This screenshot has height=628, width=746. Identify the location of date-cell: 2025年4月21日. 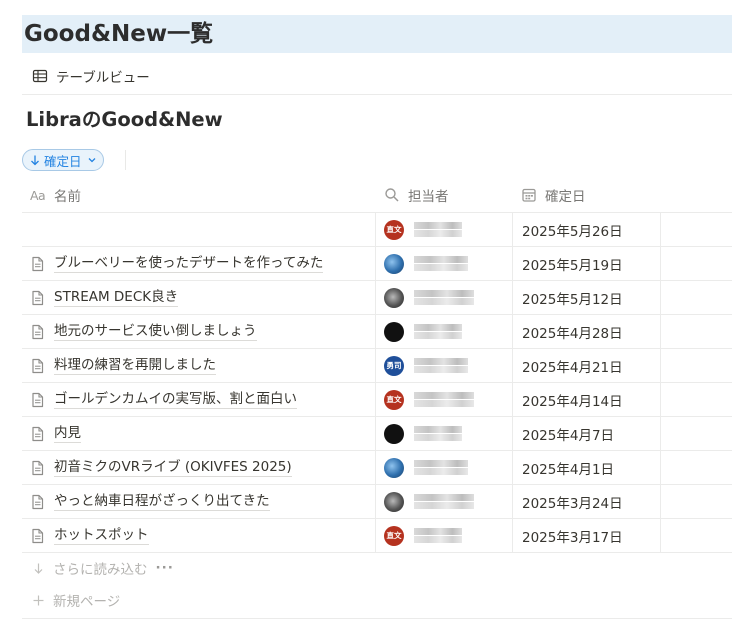
(586, 365).